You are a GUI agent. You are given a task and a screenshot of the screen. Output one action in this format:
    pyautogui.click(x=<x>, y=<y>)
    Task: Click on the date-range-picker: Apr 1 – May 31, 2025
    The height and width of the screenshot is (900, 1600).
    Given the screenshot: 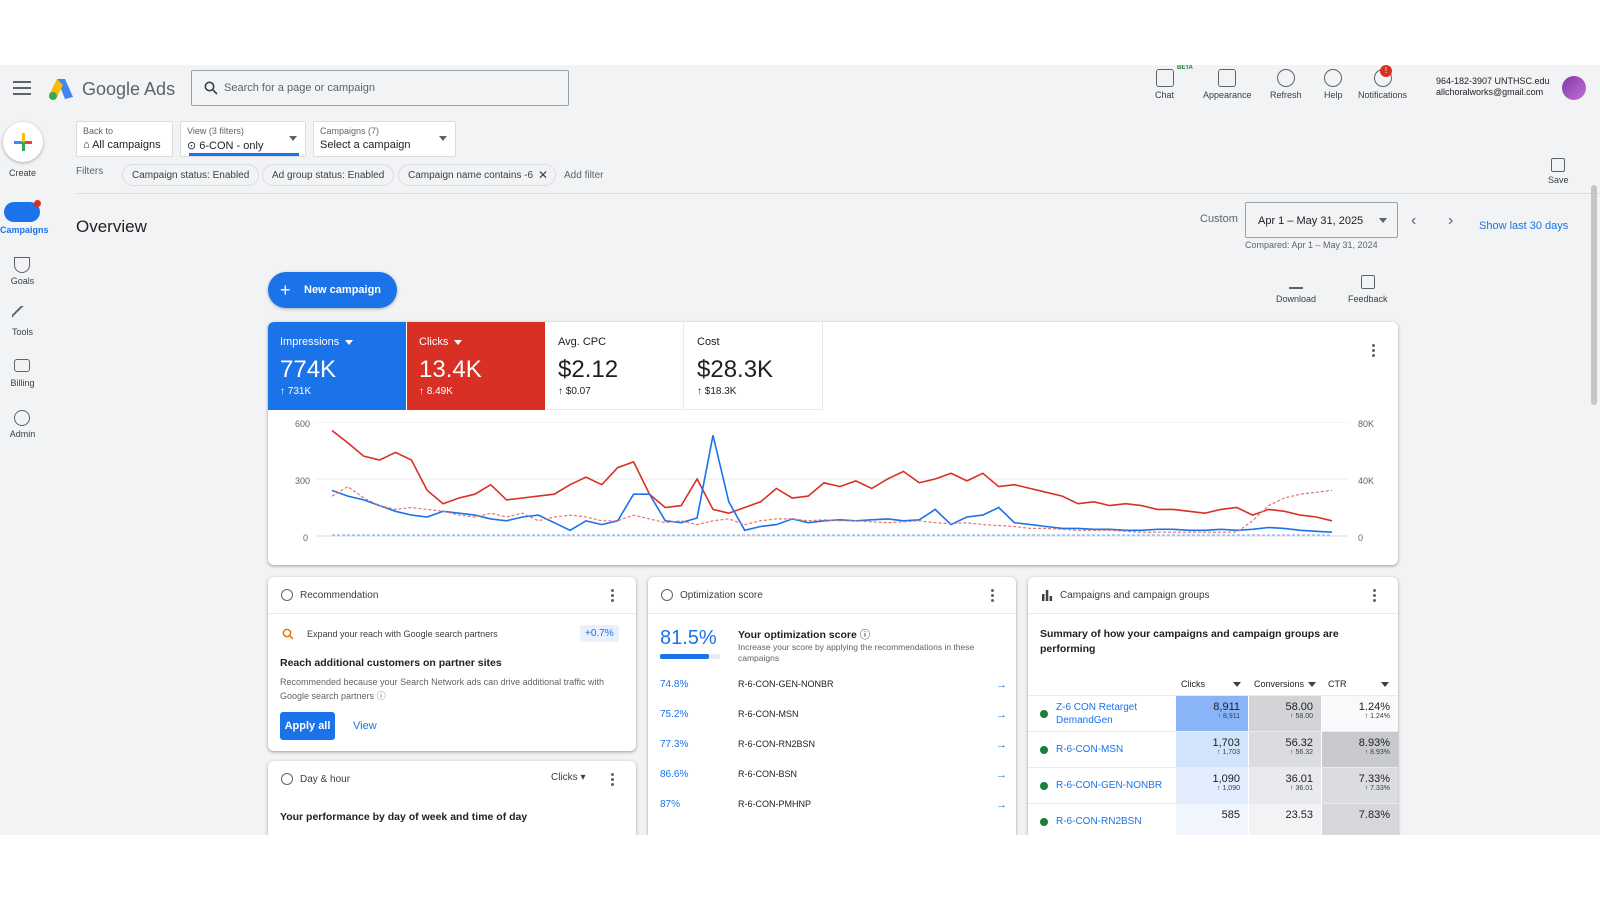 What is the action you would take?
    pyautogui.click(x=1321, y=220)
    